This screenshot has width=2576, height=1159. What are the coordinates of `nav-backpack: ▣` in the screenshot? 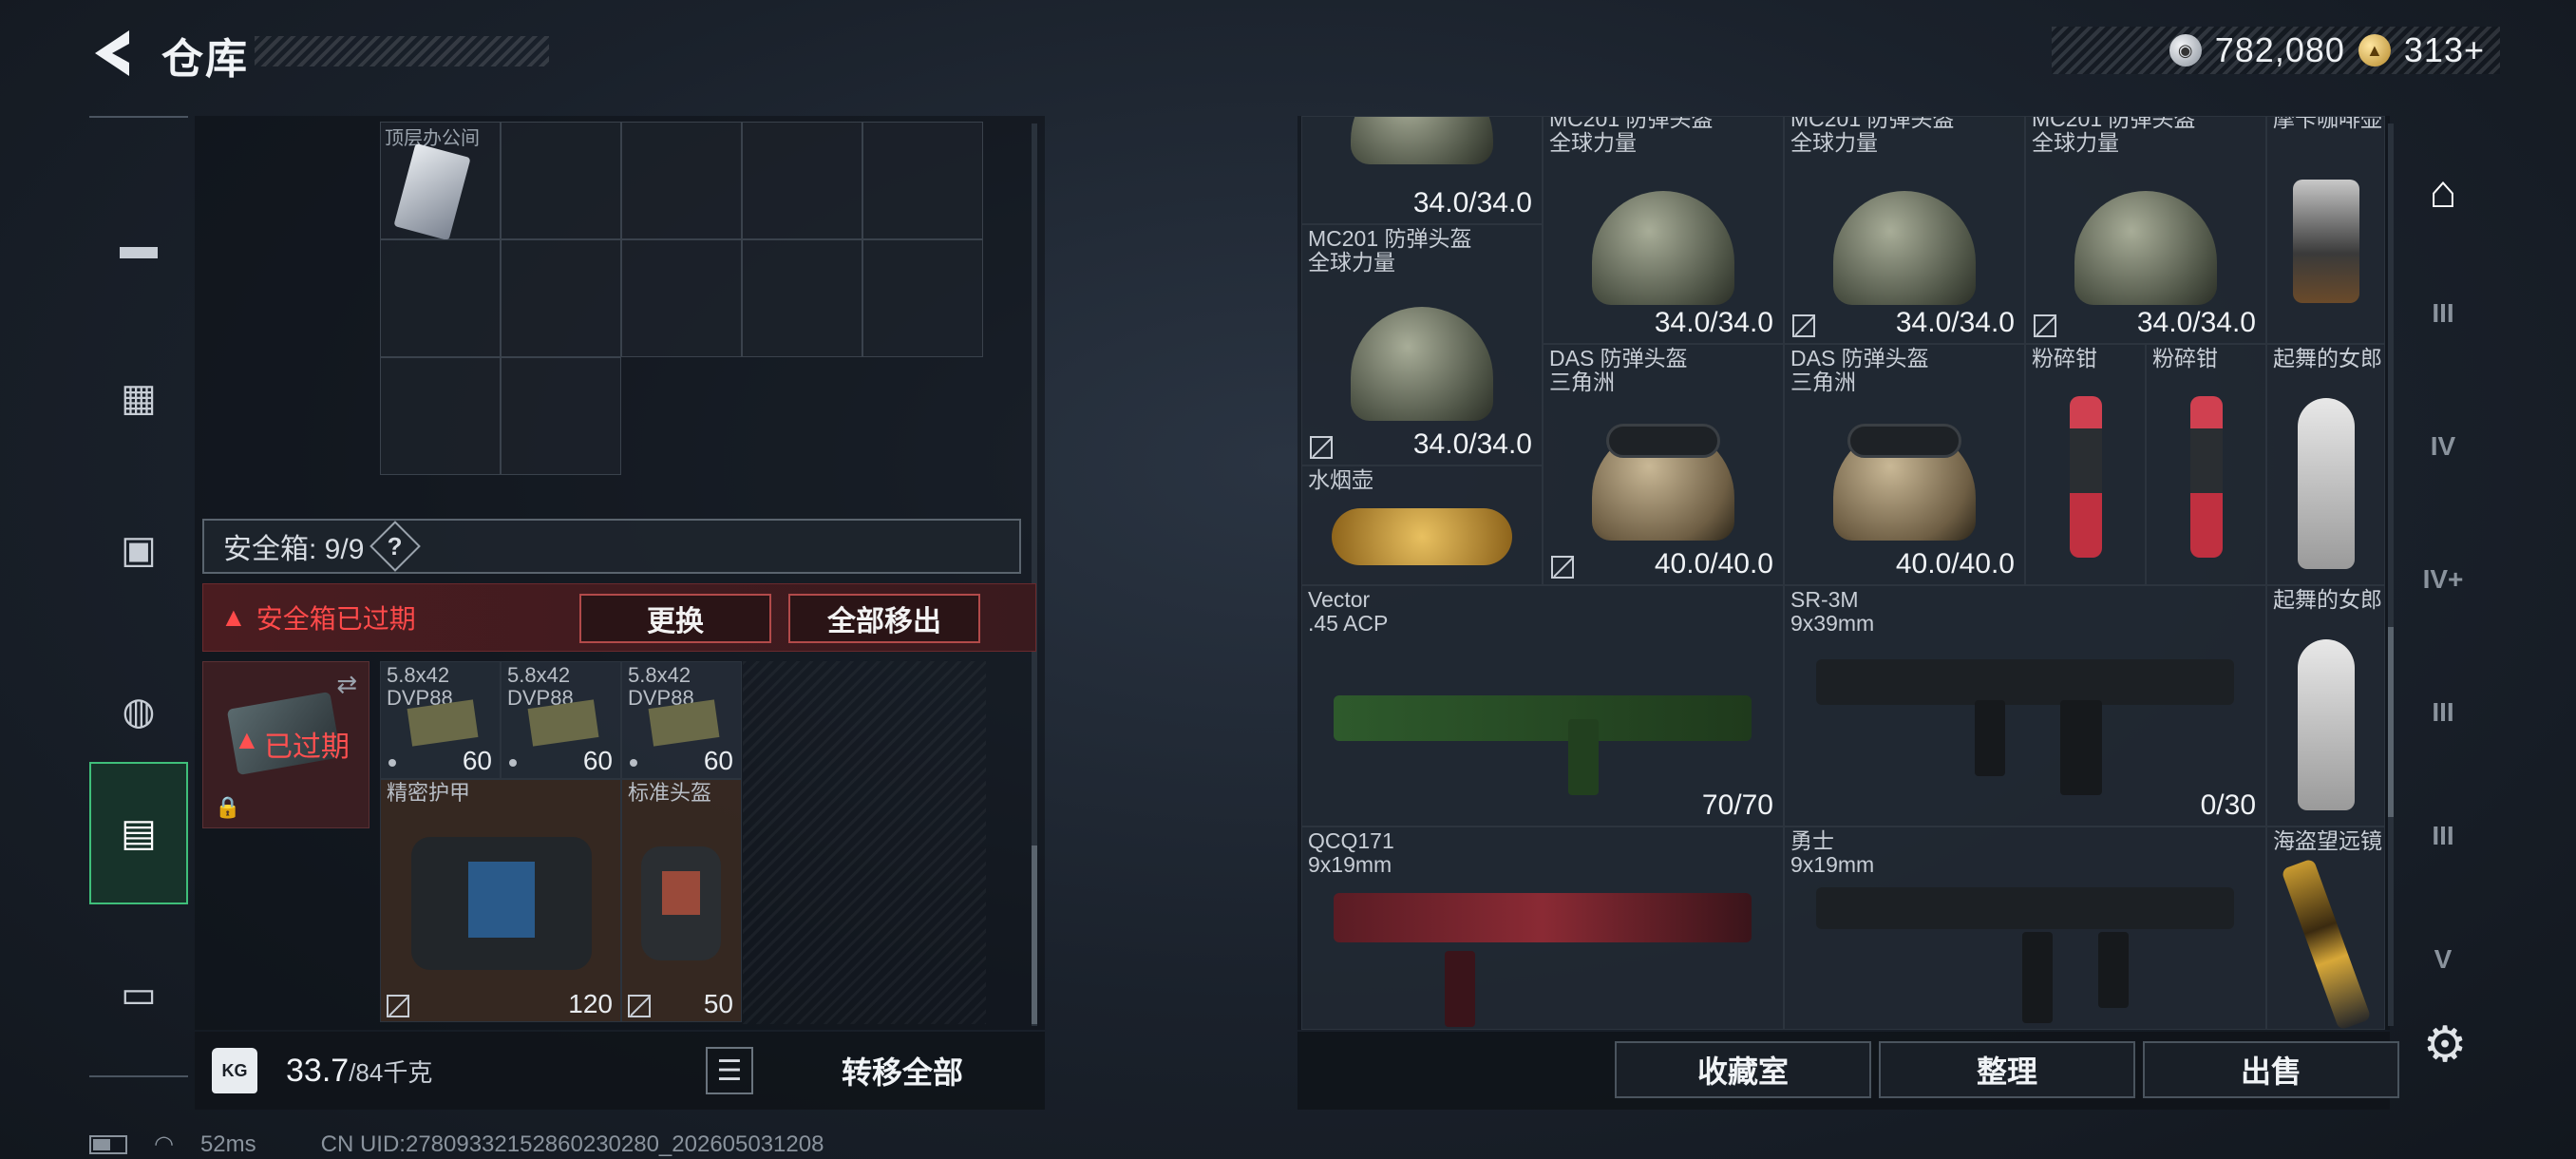 It's located at (138, 550).